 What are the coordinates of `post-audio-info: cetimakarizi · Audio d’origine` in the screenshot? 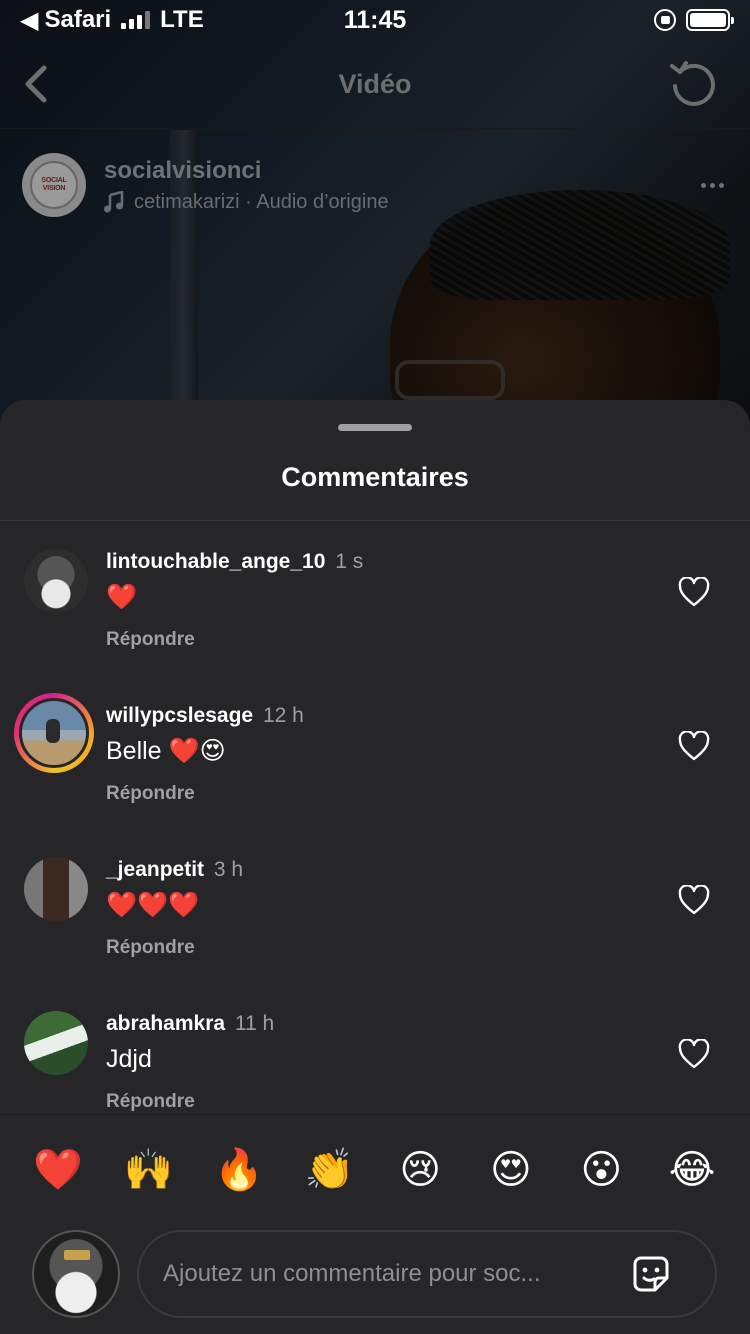 It's located at (398, 202).